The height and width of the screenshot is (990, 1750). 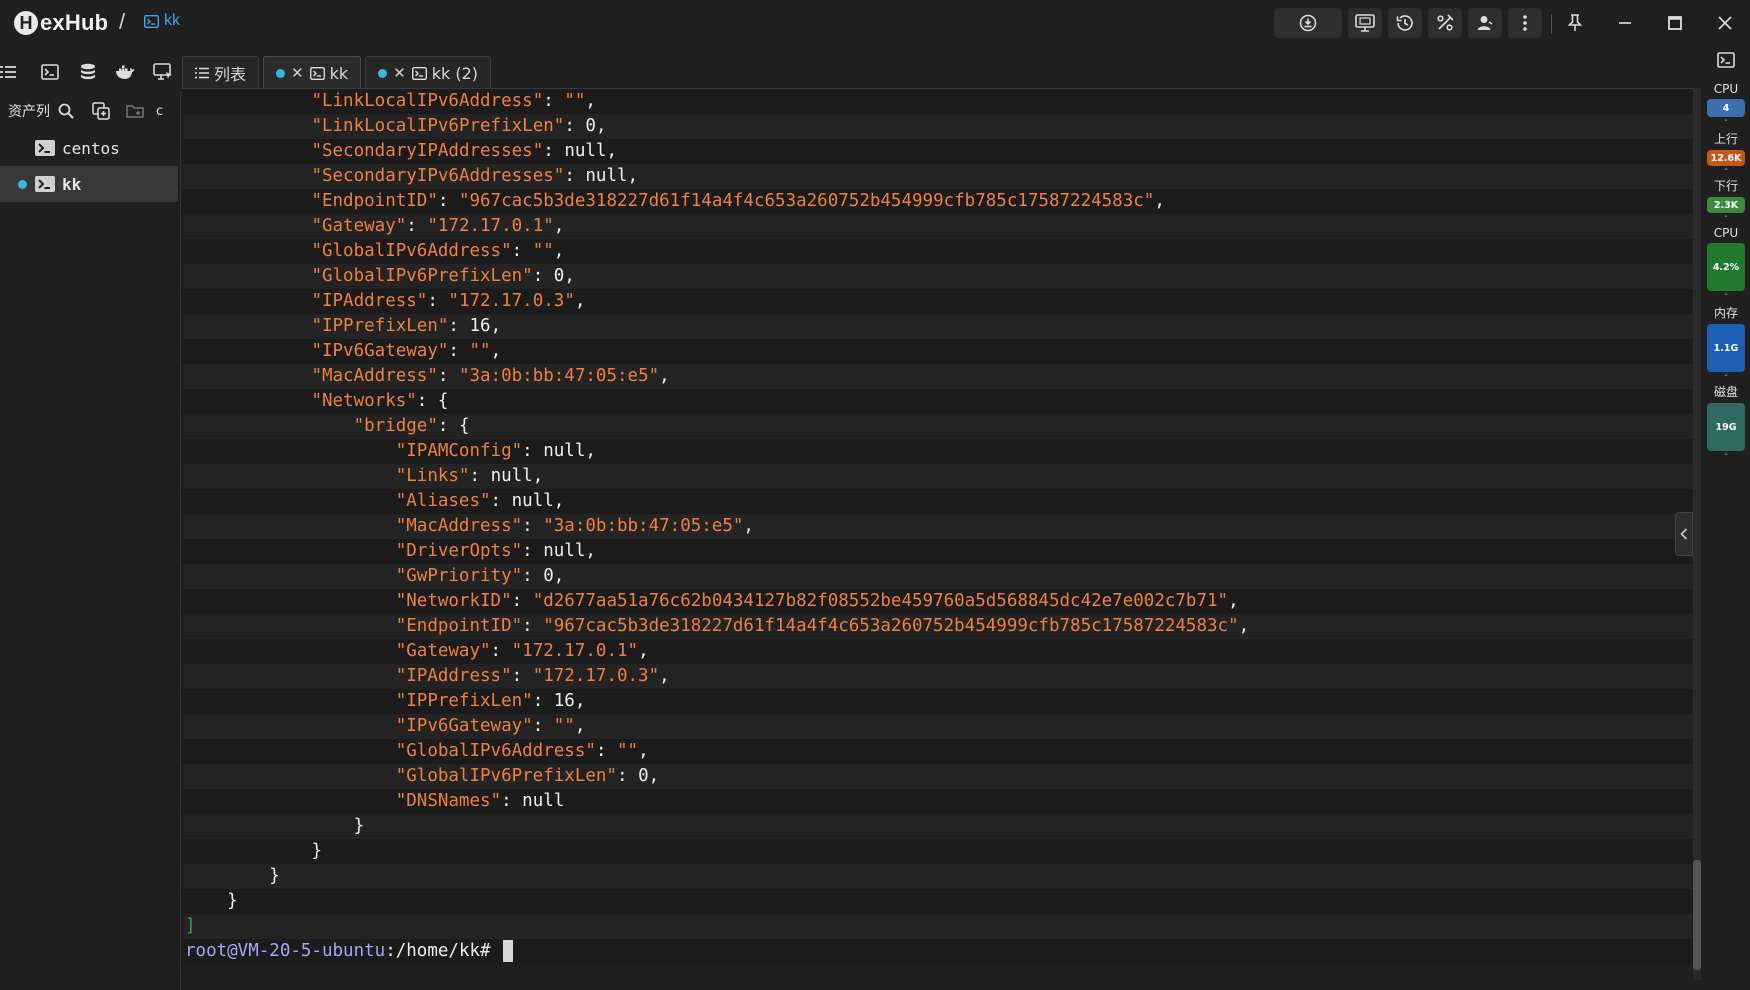 I want to click on sync-icon, so click(x=1308, y=23).